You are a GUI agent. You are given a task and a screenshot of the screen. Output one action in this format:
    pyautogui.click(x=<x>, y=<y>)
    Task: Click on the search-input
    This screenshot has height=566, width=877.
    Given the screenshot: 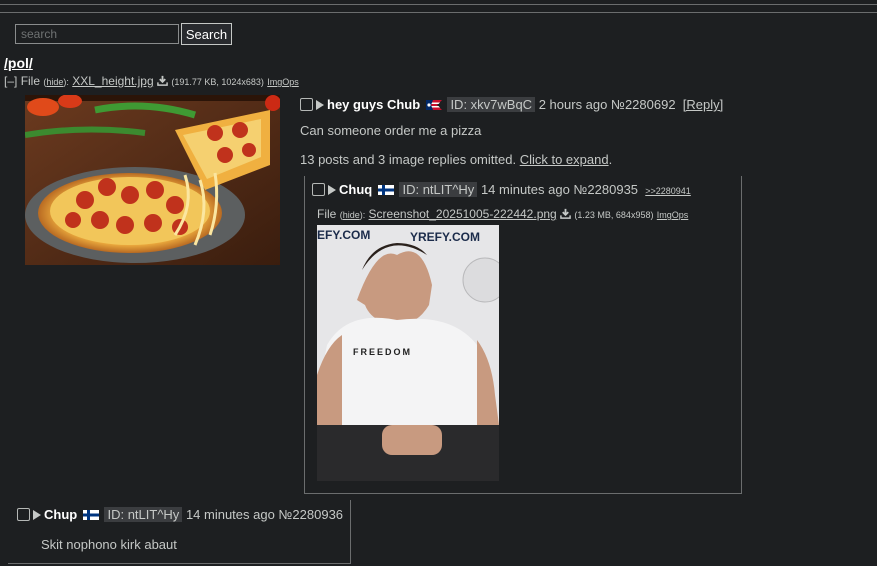 What is the action you would take?
    pyautogui.click(x=97, y=34)
    